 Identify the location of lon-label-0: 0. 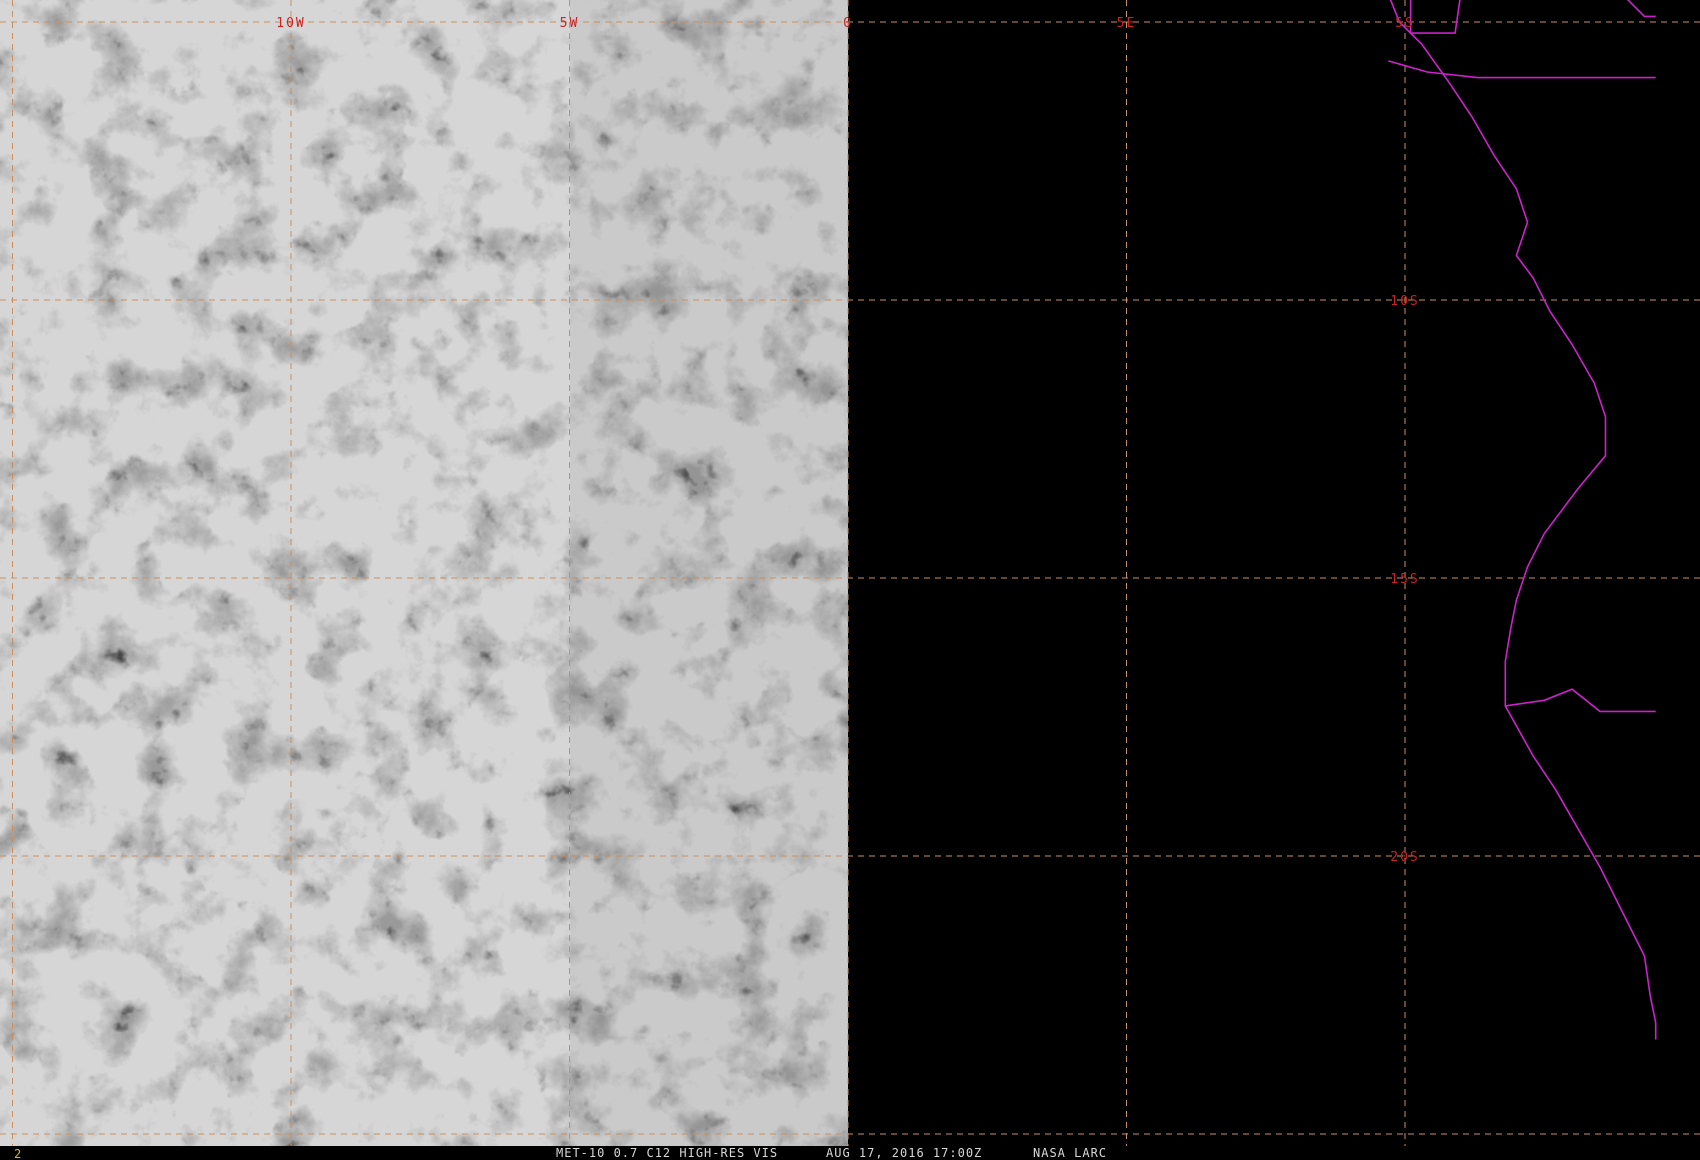
(848, 23).